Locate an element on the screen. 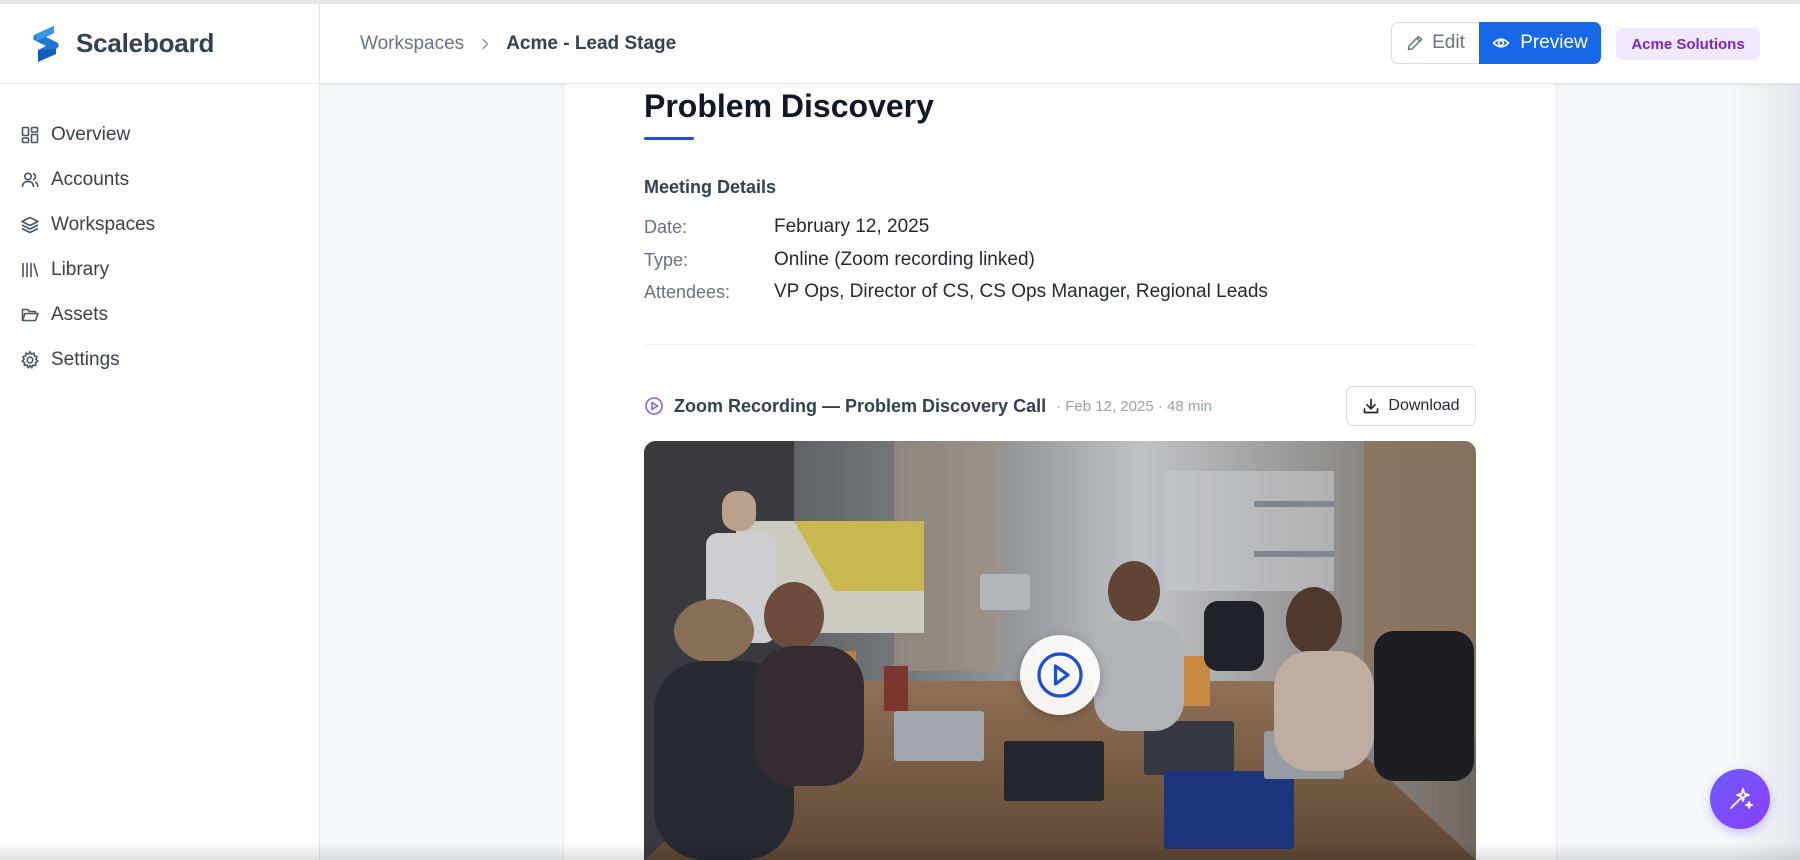  preview-button-label: Preview is located at coordinates (1554, 42).